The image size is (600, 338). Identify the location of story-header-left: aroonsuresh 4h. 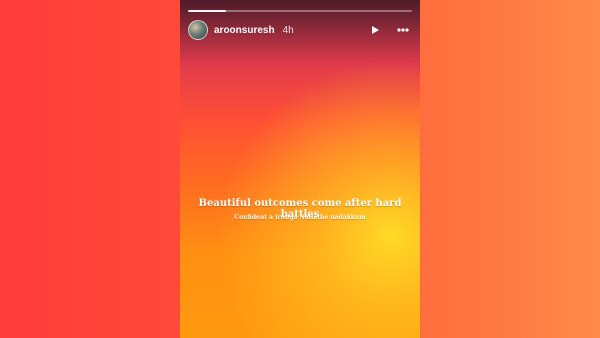
(241, 30).